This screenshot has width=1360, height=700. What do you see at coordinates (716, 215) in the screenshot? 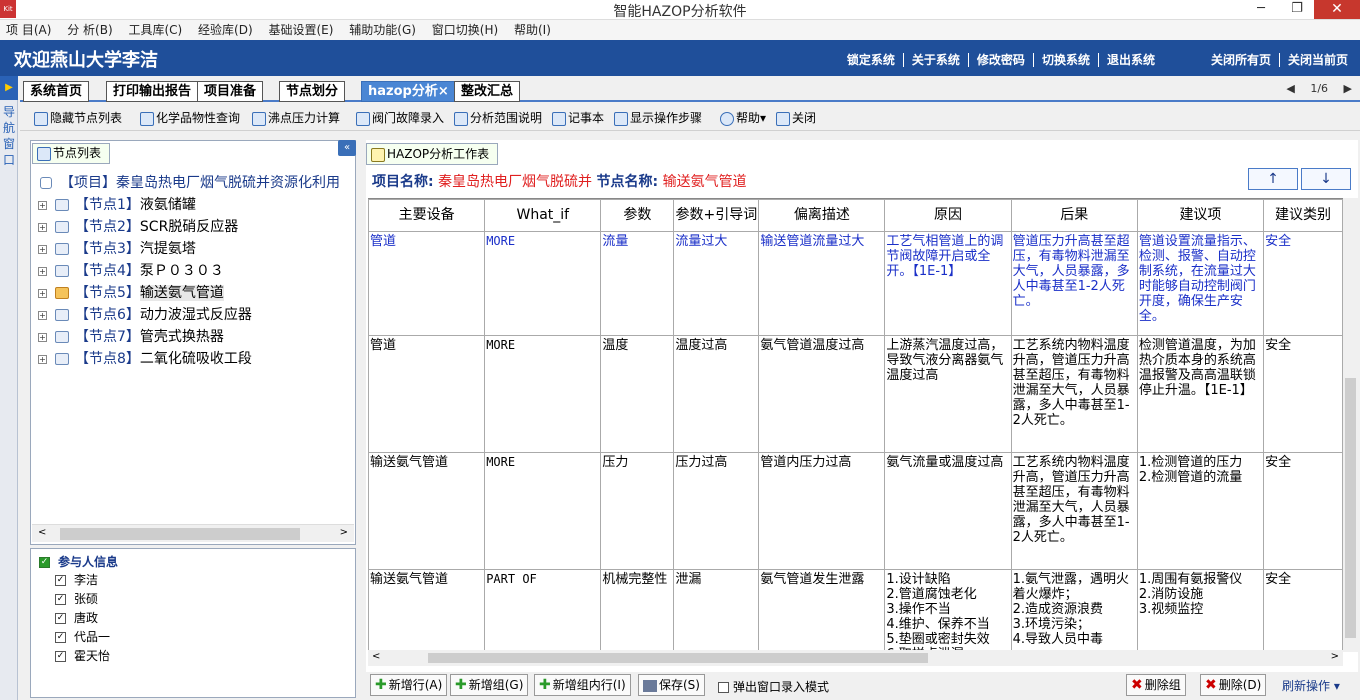
I see `column-header: 参数+引导词` at bounding box center [716, 215].